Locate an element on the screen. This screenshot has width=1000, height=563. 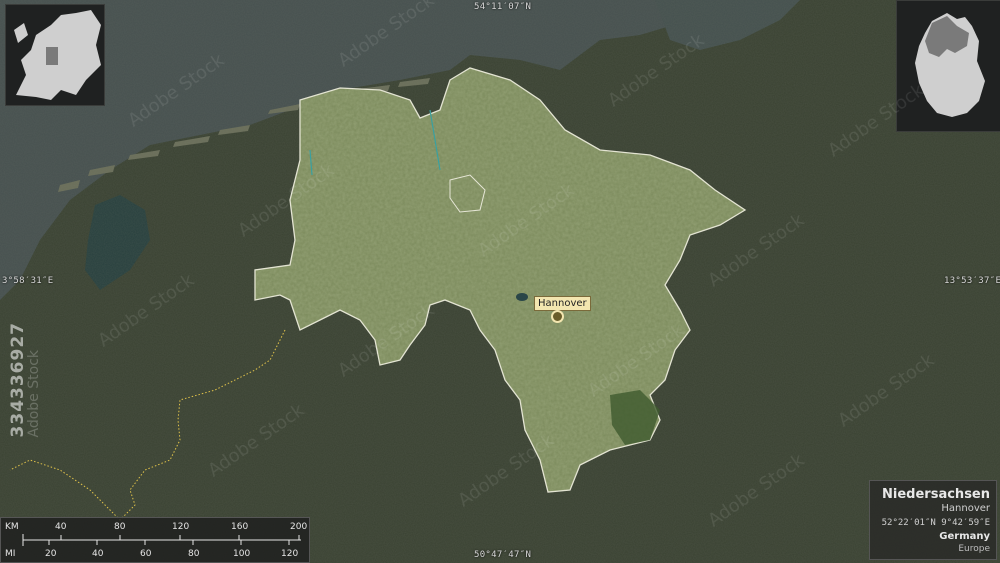
scale-km-tick: 120 is located at coordinates (181, 527).